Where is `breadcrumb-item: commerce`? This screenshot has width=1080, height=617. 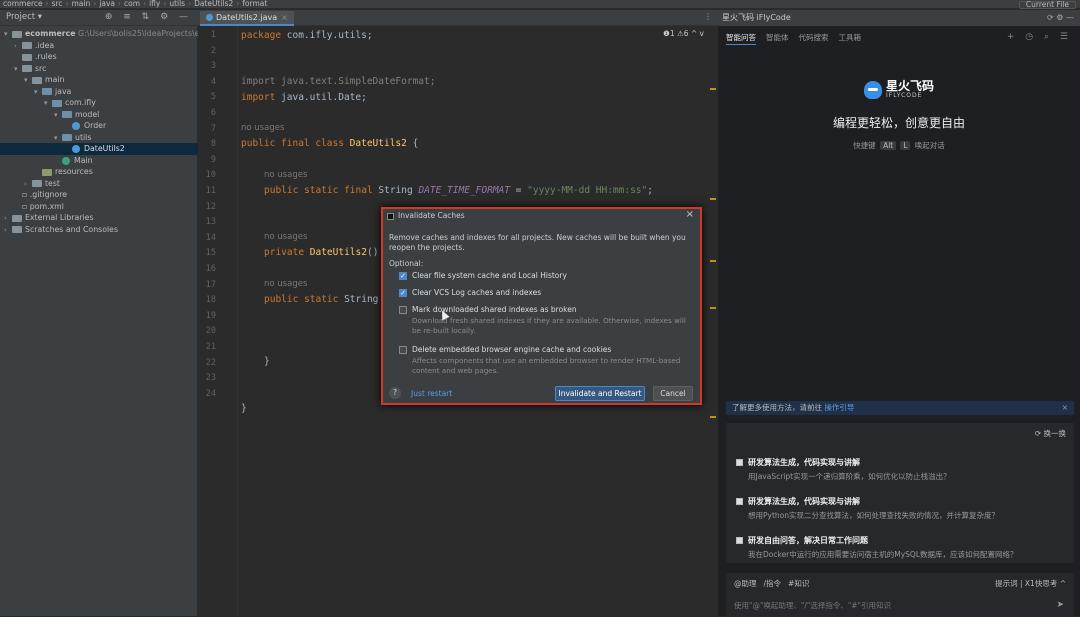 breadcrumb-item: commerce is located at coordinates (23, 3).